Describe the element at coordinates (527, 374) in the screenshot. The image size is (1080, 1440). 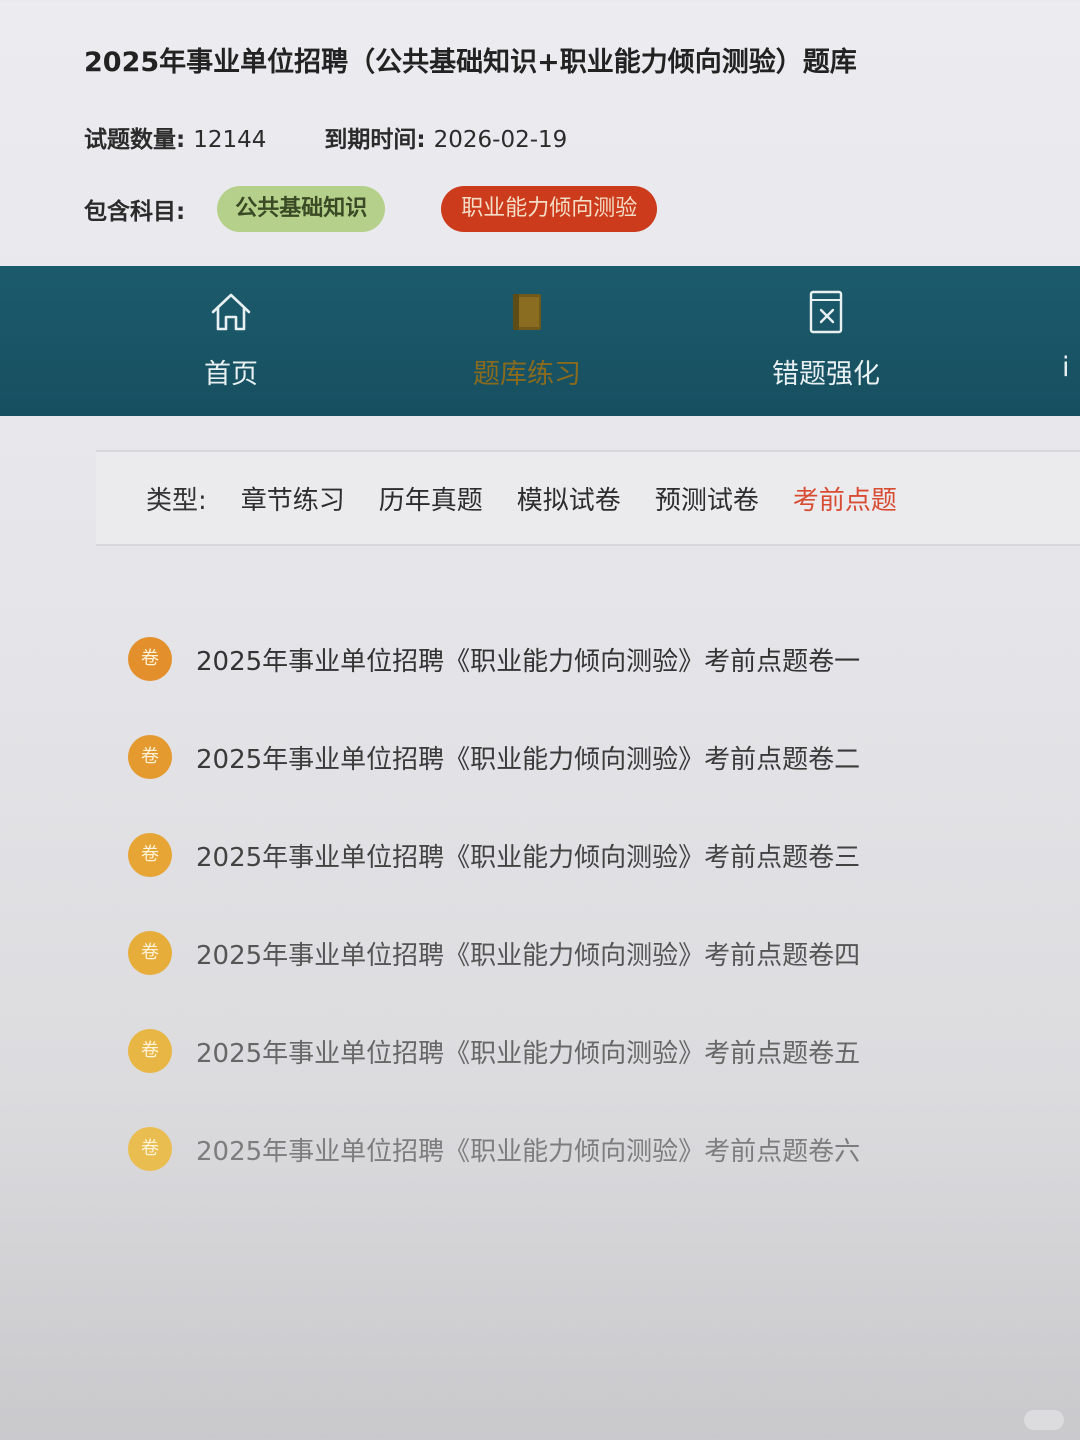
I see `nav-label-question-bank: 题库练习` at that location.